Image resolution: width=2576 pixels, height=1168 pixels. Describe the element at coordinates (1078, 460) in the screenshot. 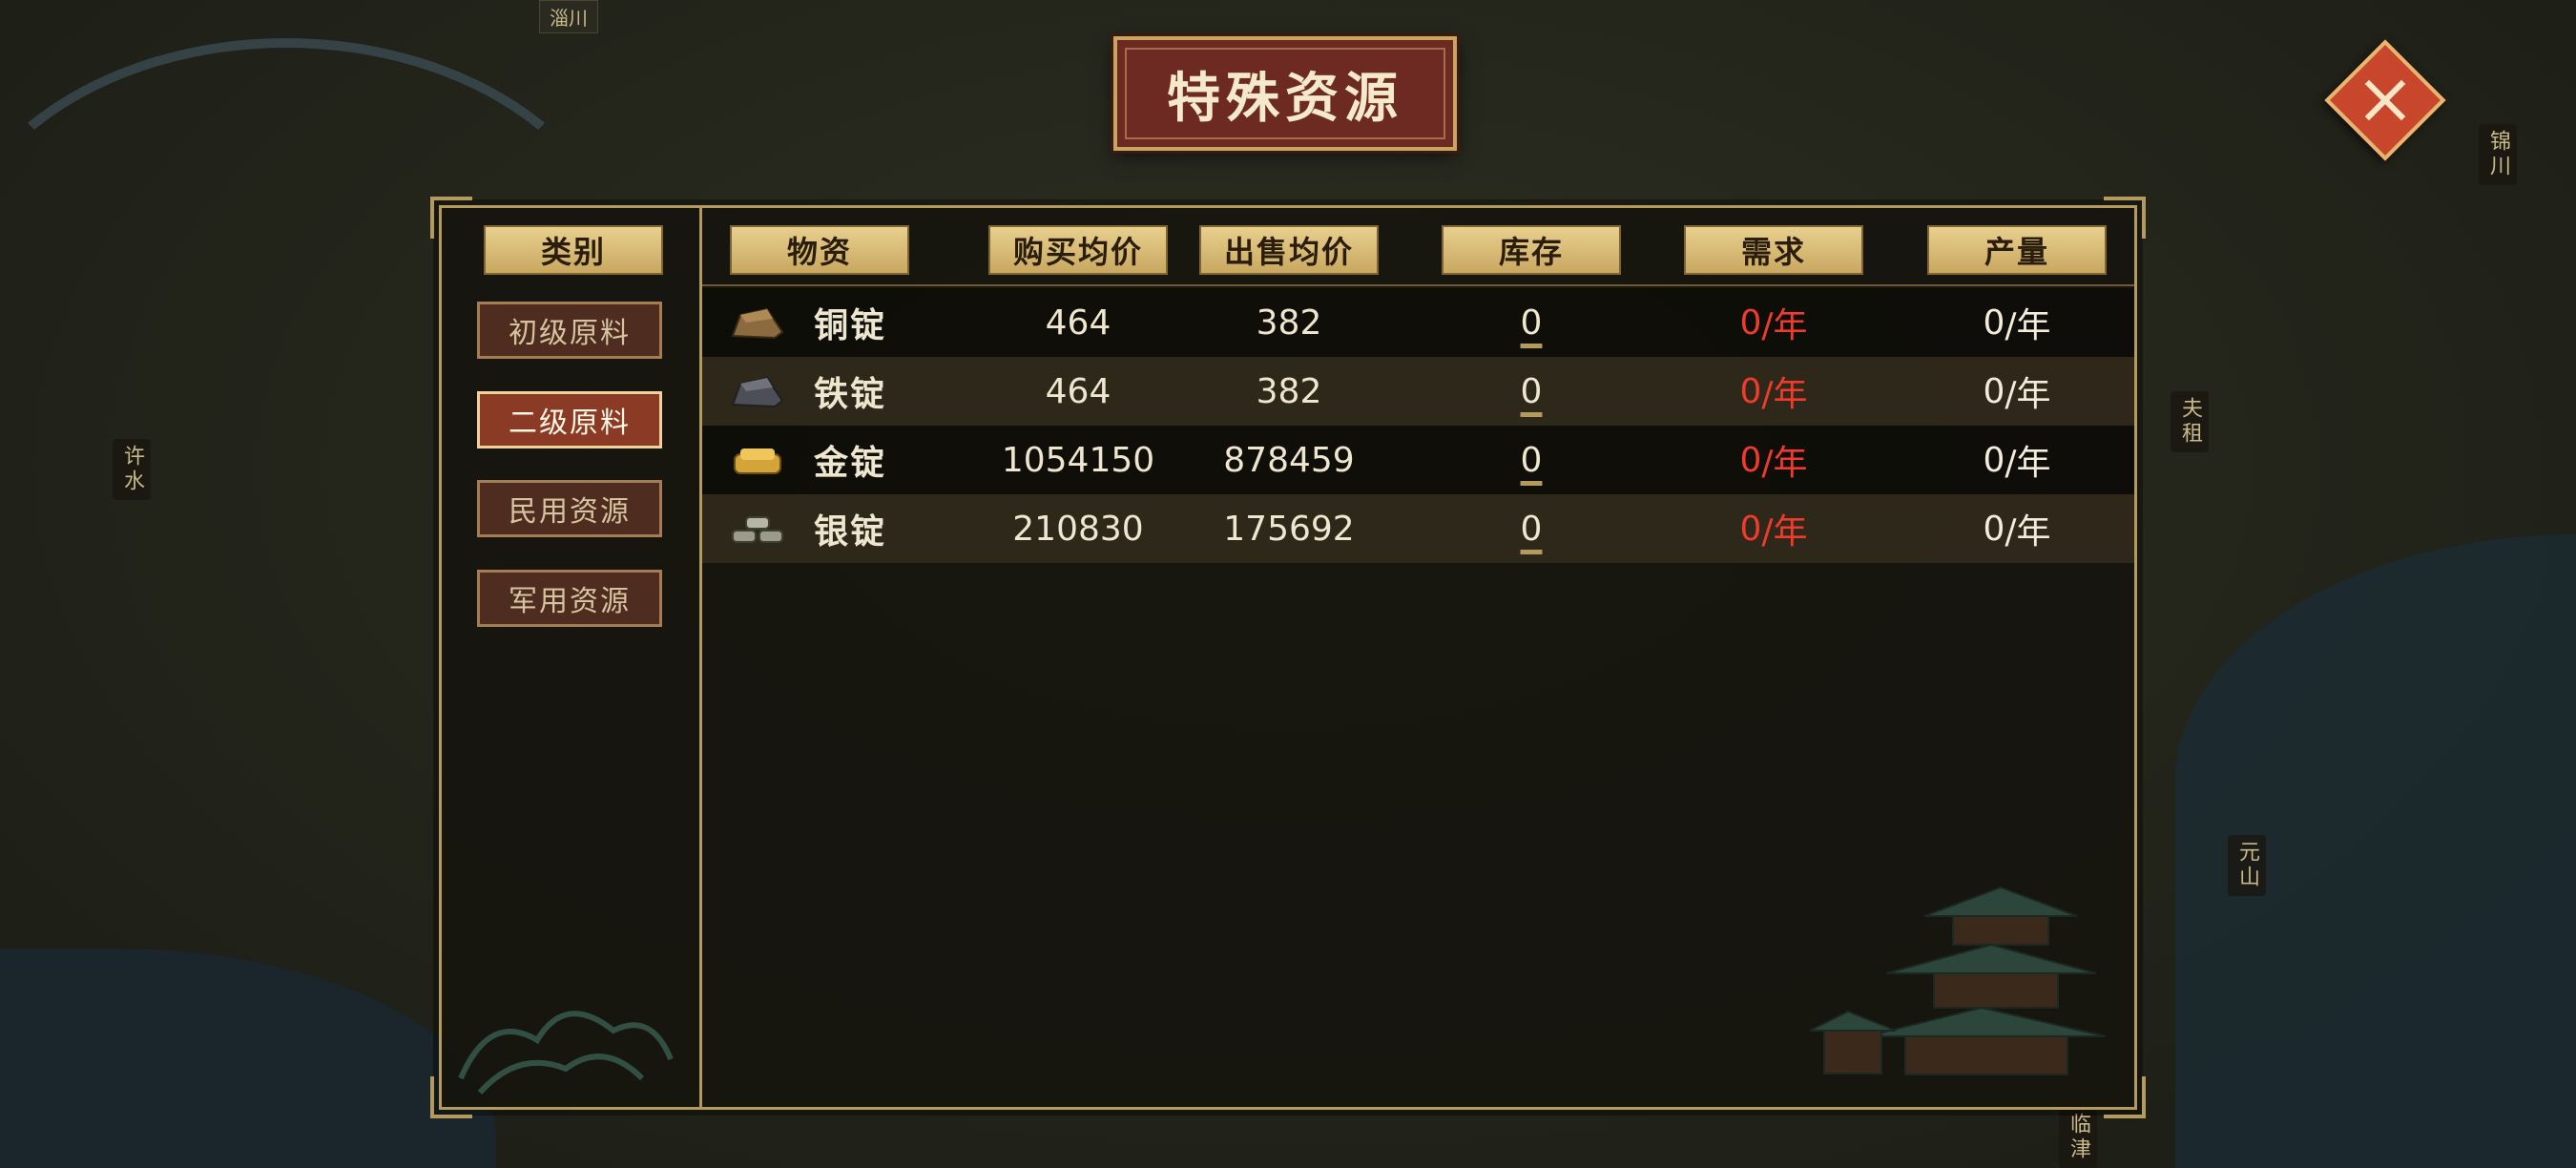

I see `buy-price: 1054150` at that location.